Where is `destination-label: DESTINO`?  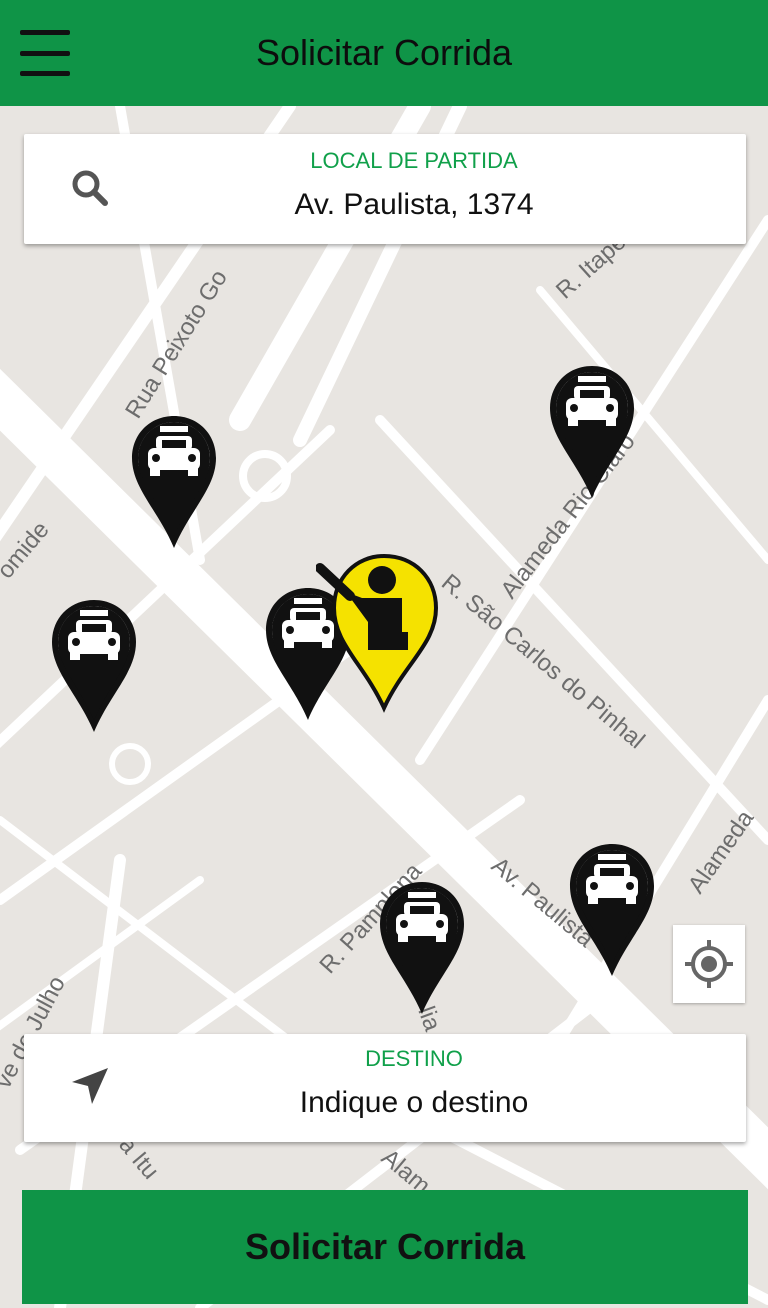 destination-label: DESTINO is located at coordinates (414, 1058).